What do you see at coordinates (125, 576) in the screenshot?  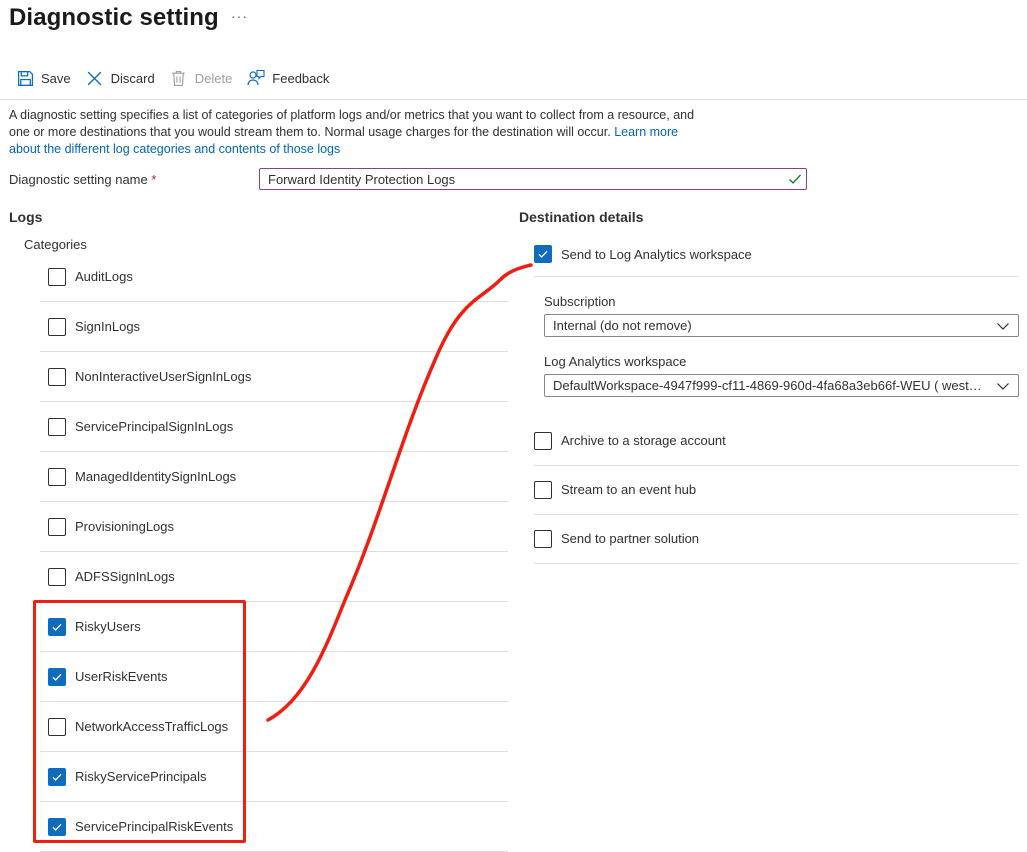 I see `log-category-label: ADFSSignInLogs` at bounding box center [125, 576].